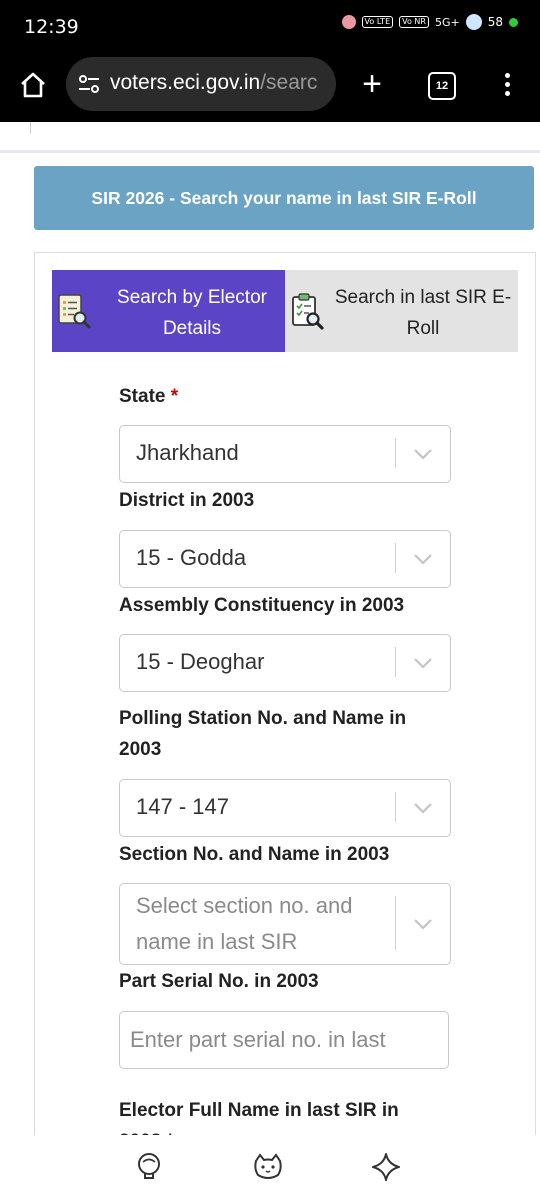 This screenshot has width=540, height=1200. Describe the element at coordinates (174, 396) in the screenshot. I see `required-mark: *` at that location.